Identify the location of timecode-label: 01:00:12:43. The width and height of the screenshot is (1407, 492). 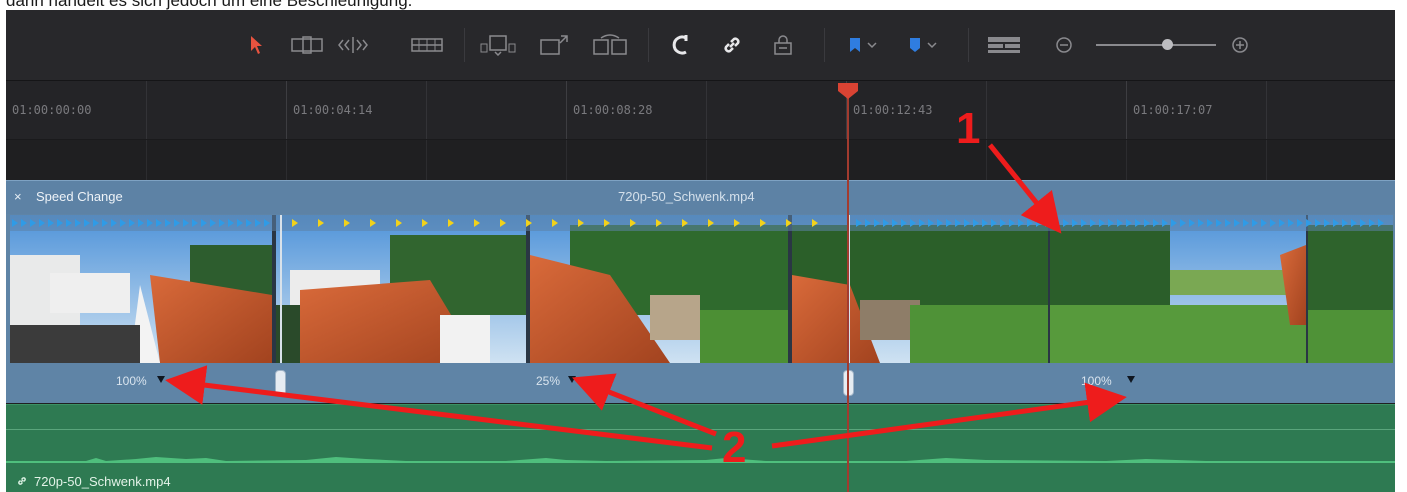
(893, 110).